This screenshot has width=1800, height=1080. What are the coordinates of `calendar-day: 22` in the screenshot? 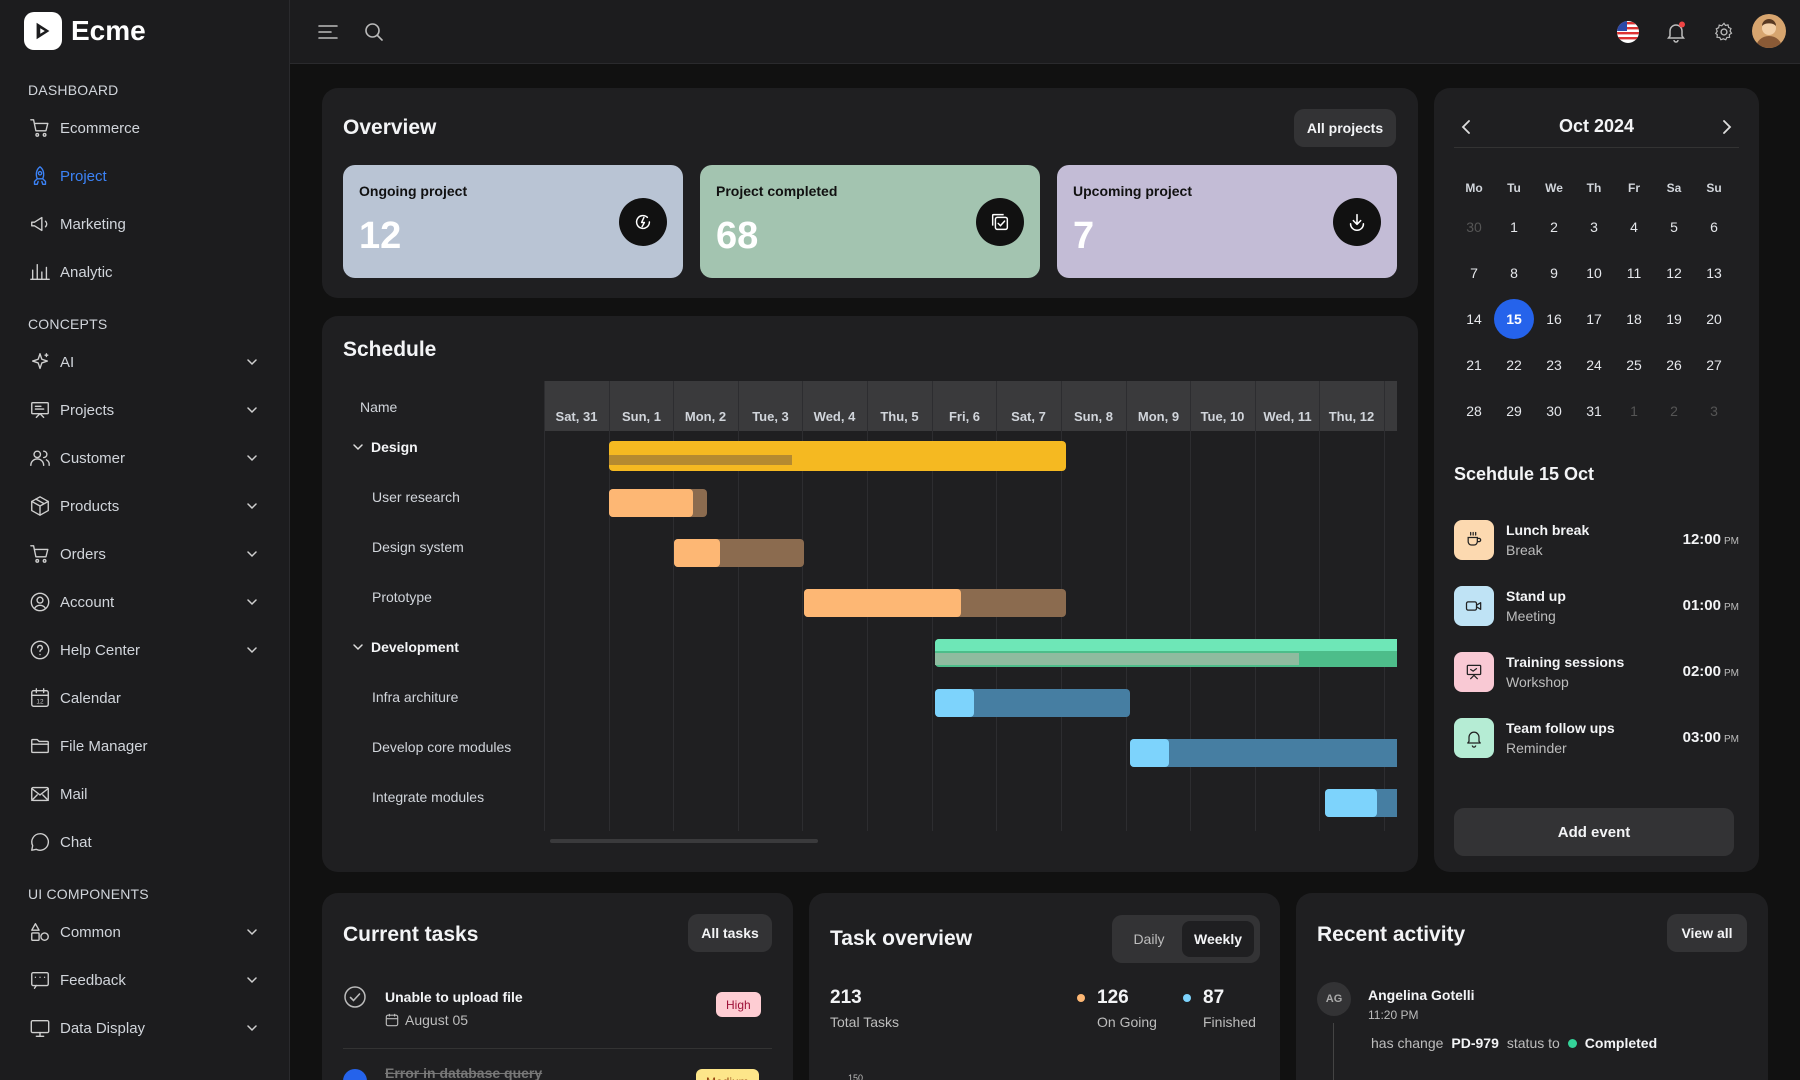 It's located at (1514, 365).